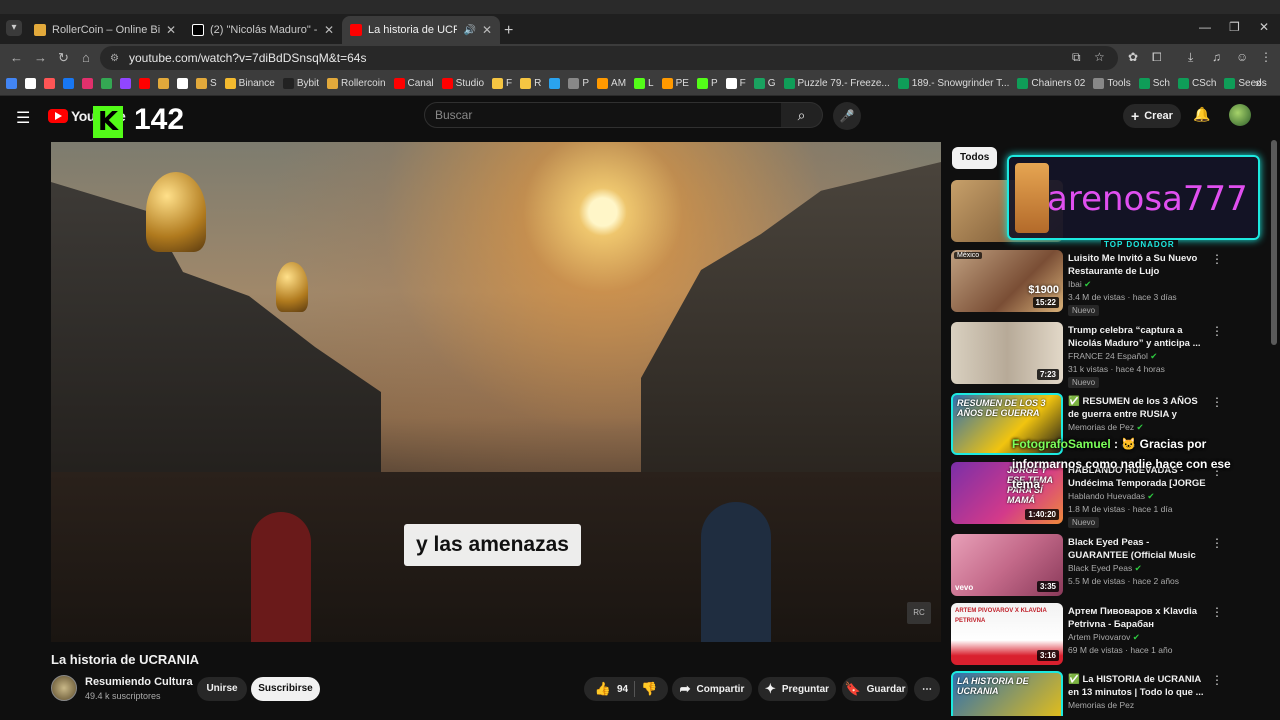 Image resolution: width=1280 pixels, height=720 pixels. What do you see at coordinates (1101, 705) in the screenshot?
I see `recommendation-channel: Memorias de Pez` at bounding box center [1101, 705].